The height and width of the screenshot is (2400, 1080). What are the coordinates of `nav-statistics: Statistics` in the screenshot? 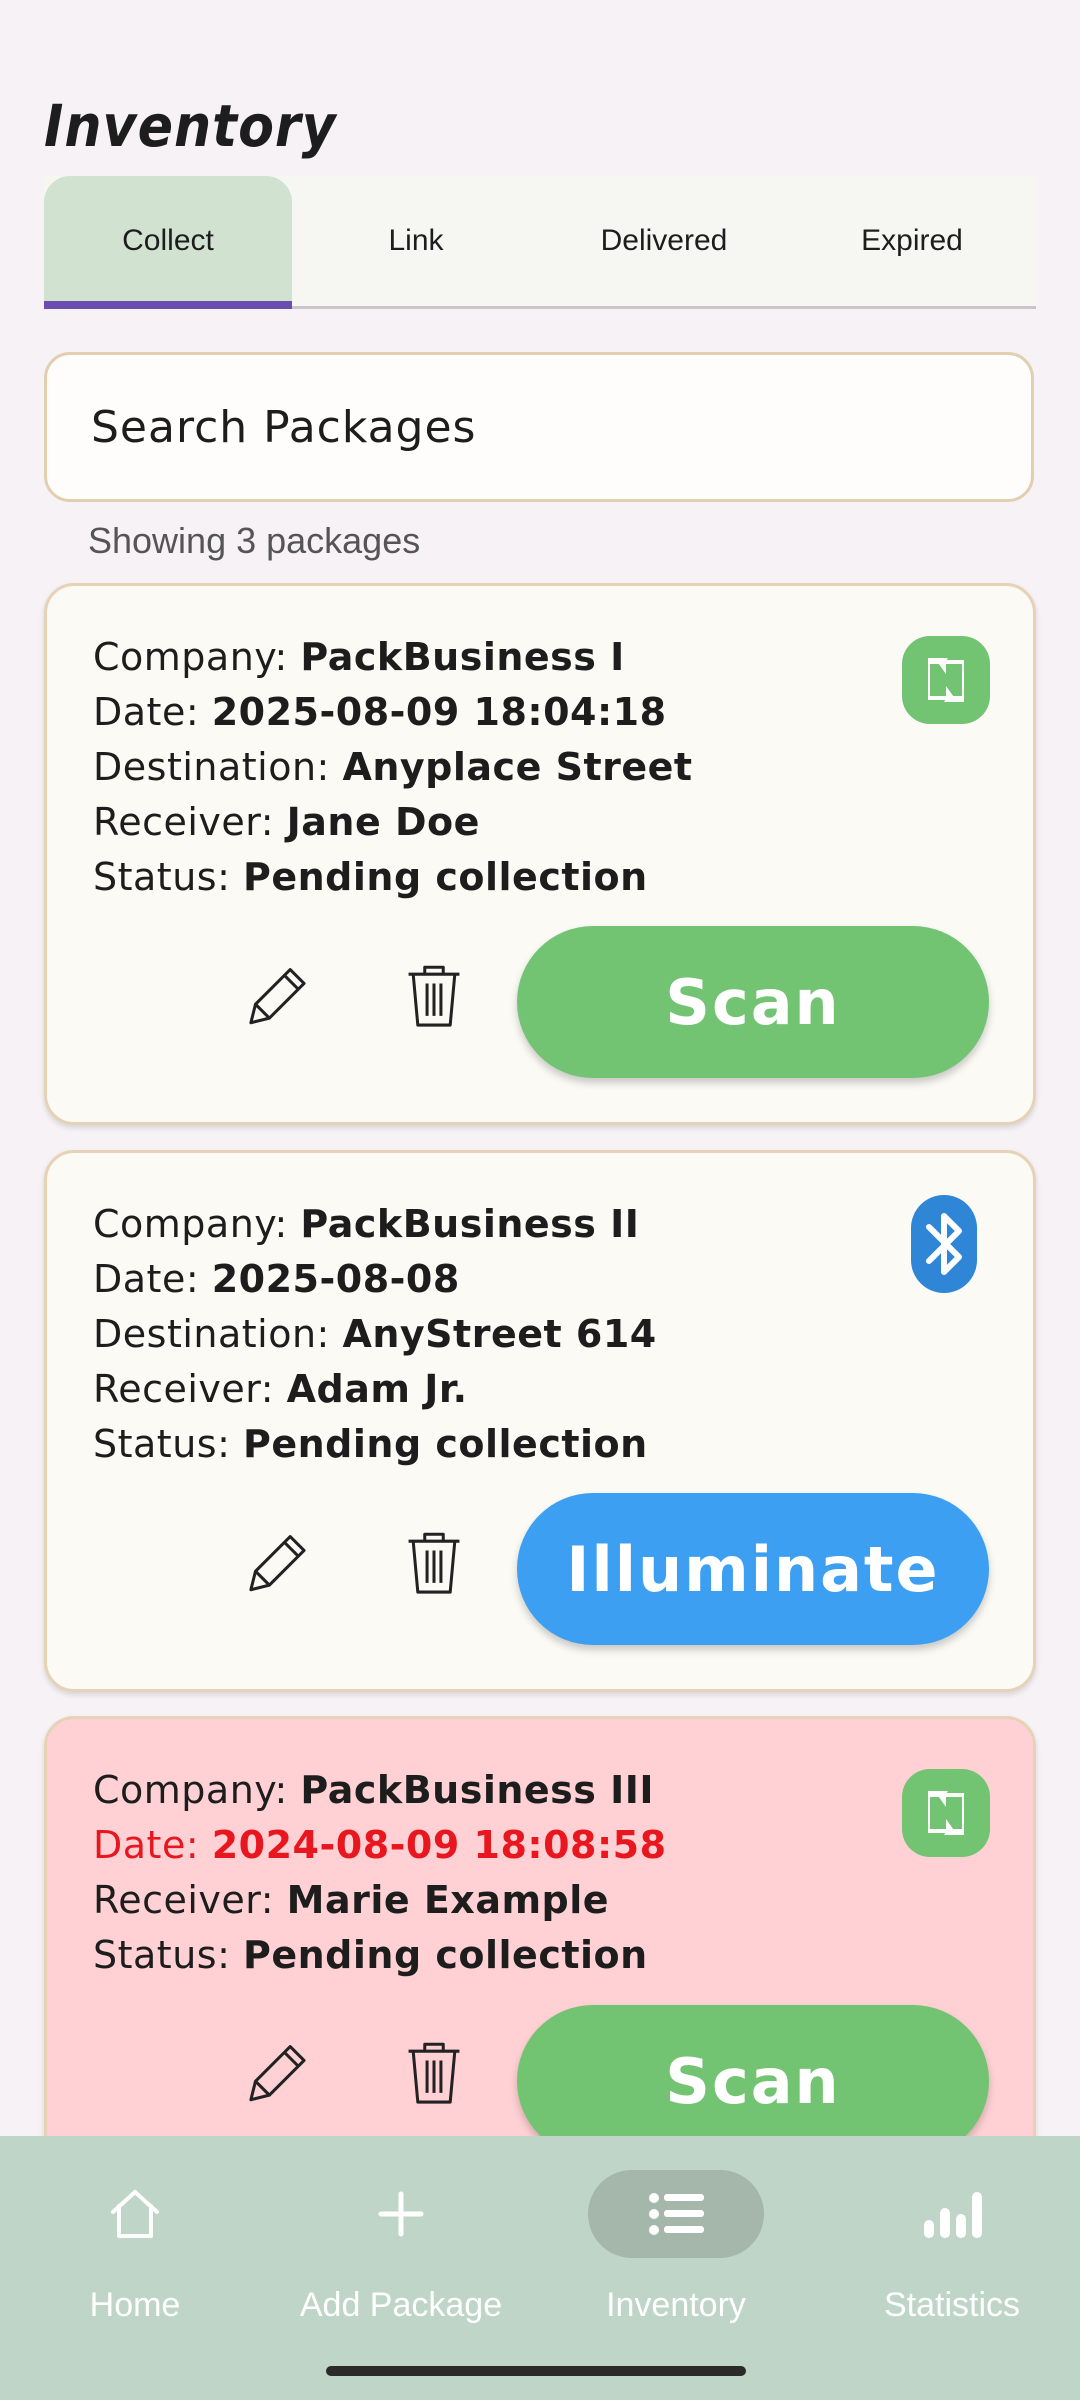 It's located at (948, 2251).